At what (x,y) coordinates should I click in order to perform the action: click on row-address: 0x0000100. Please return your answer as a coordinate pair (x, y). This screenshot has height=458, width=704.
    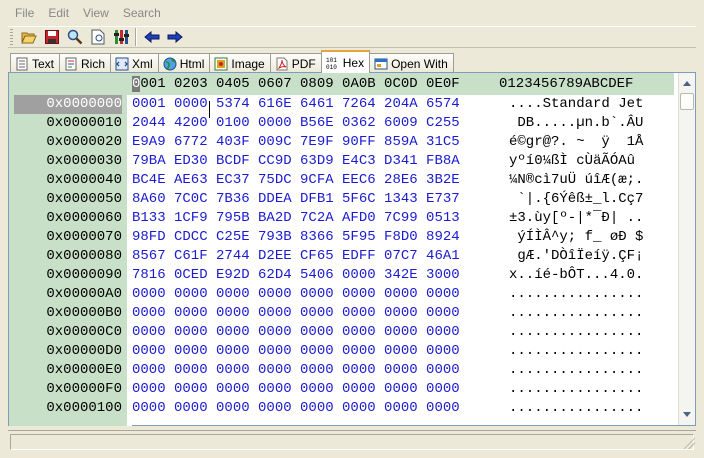
    Looking at the image, I should click on (84, 408).